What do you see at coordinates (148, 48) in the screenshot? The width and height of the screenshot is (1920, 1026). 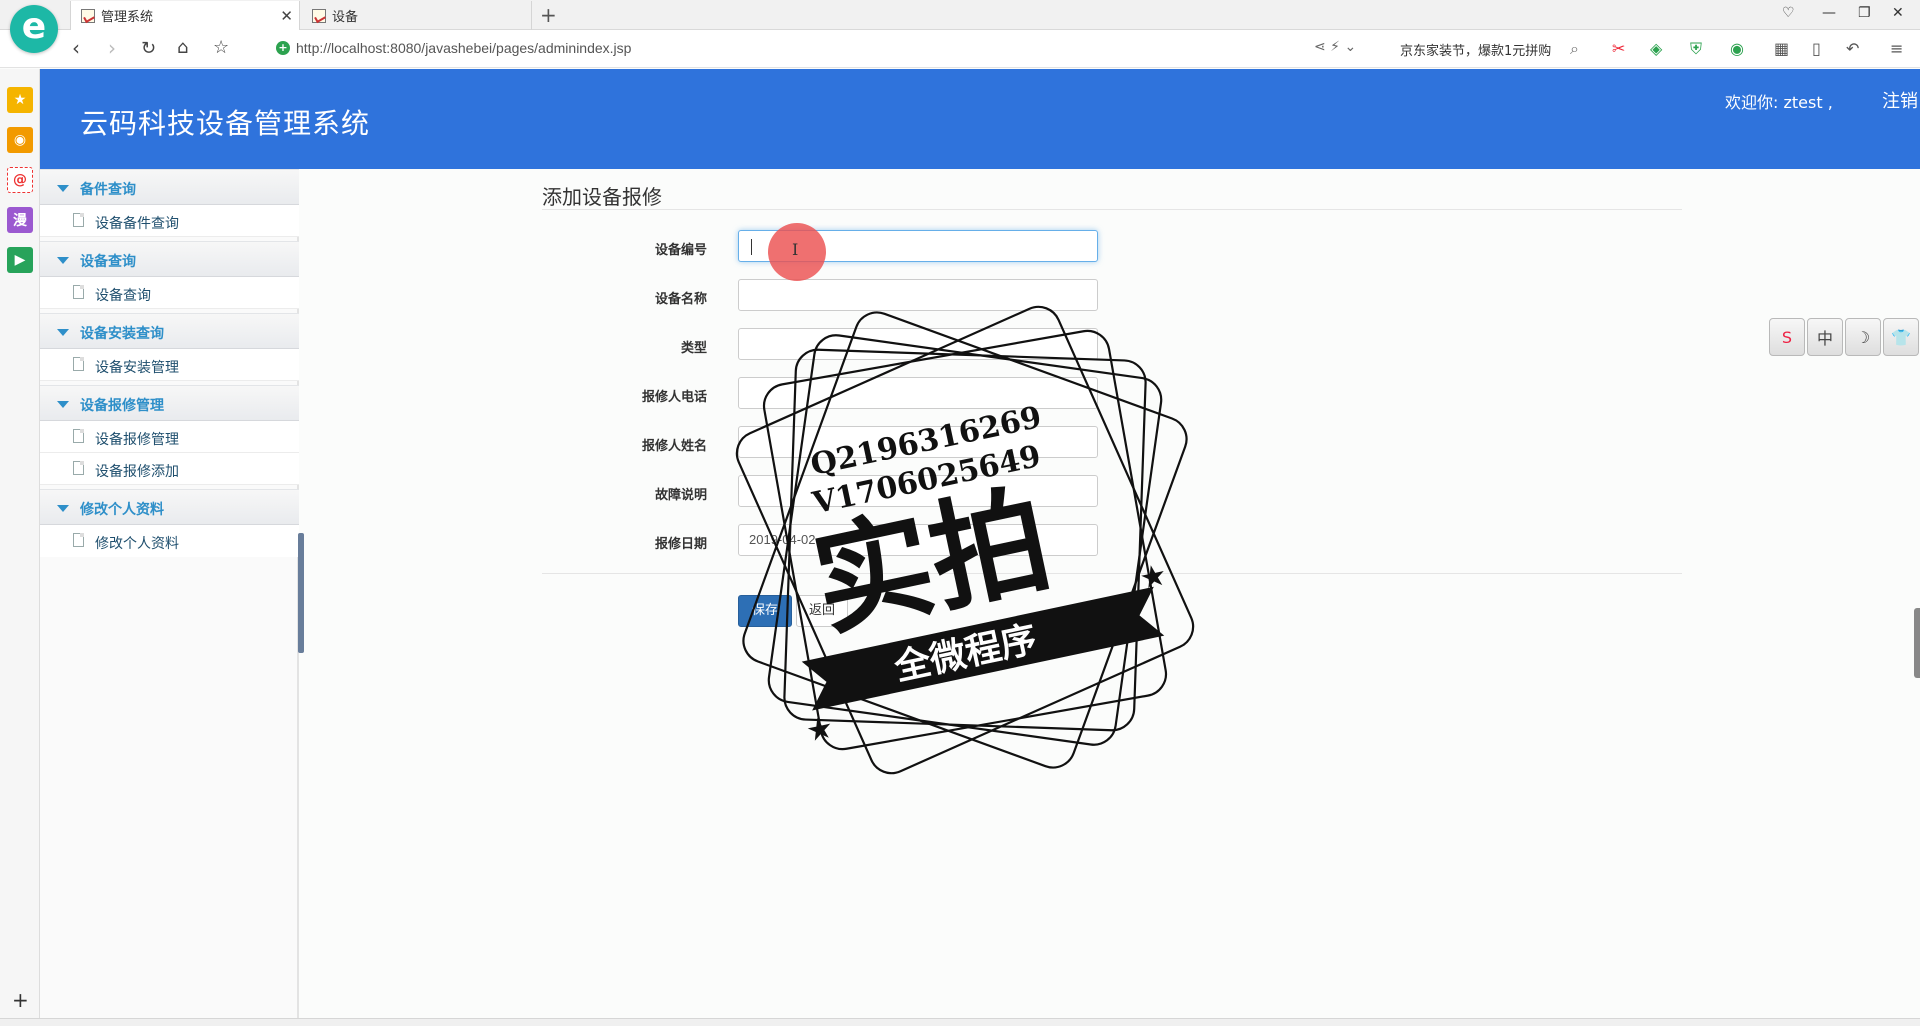 I see `reload-icon: ↻` at bounding box center [148, 48].